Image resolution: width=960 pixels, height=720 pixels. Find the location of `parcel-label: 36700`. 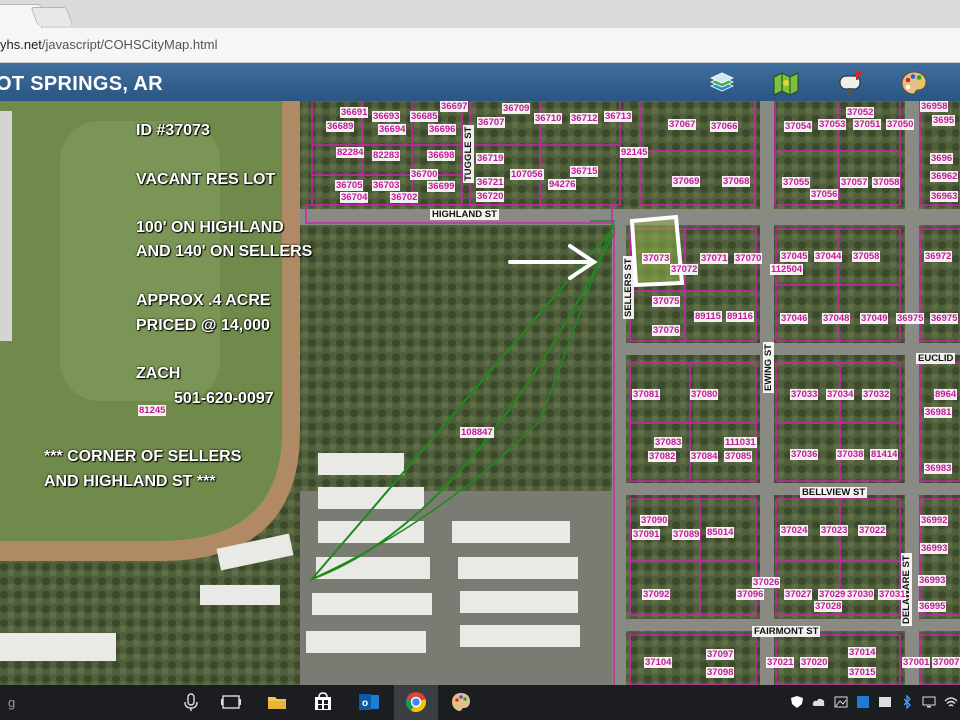

parcel-label: 36700 is located at coordinates (424, 174).